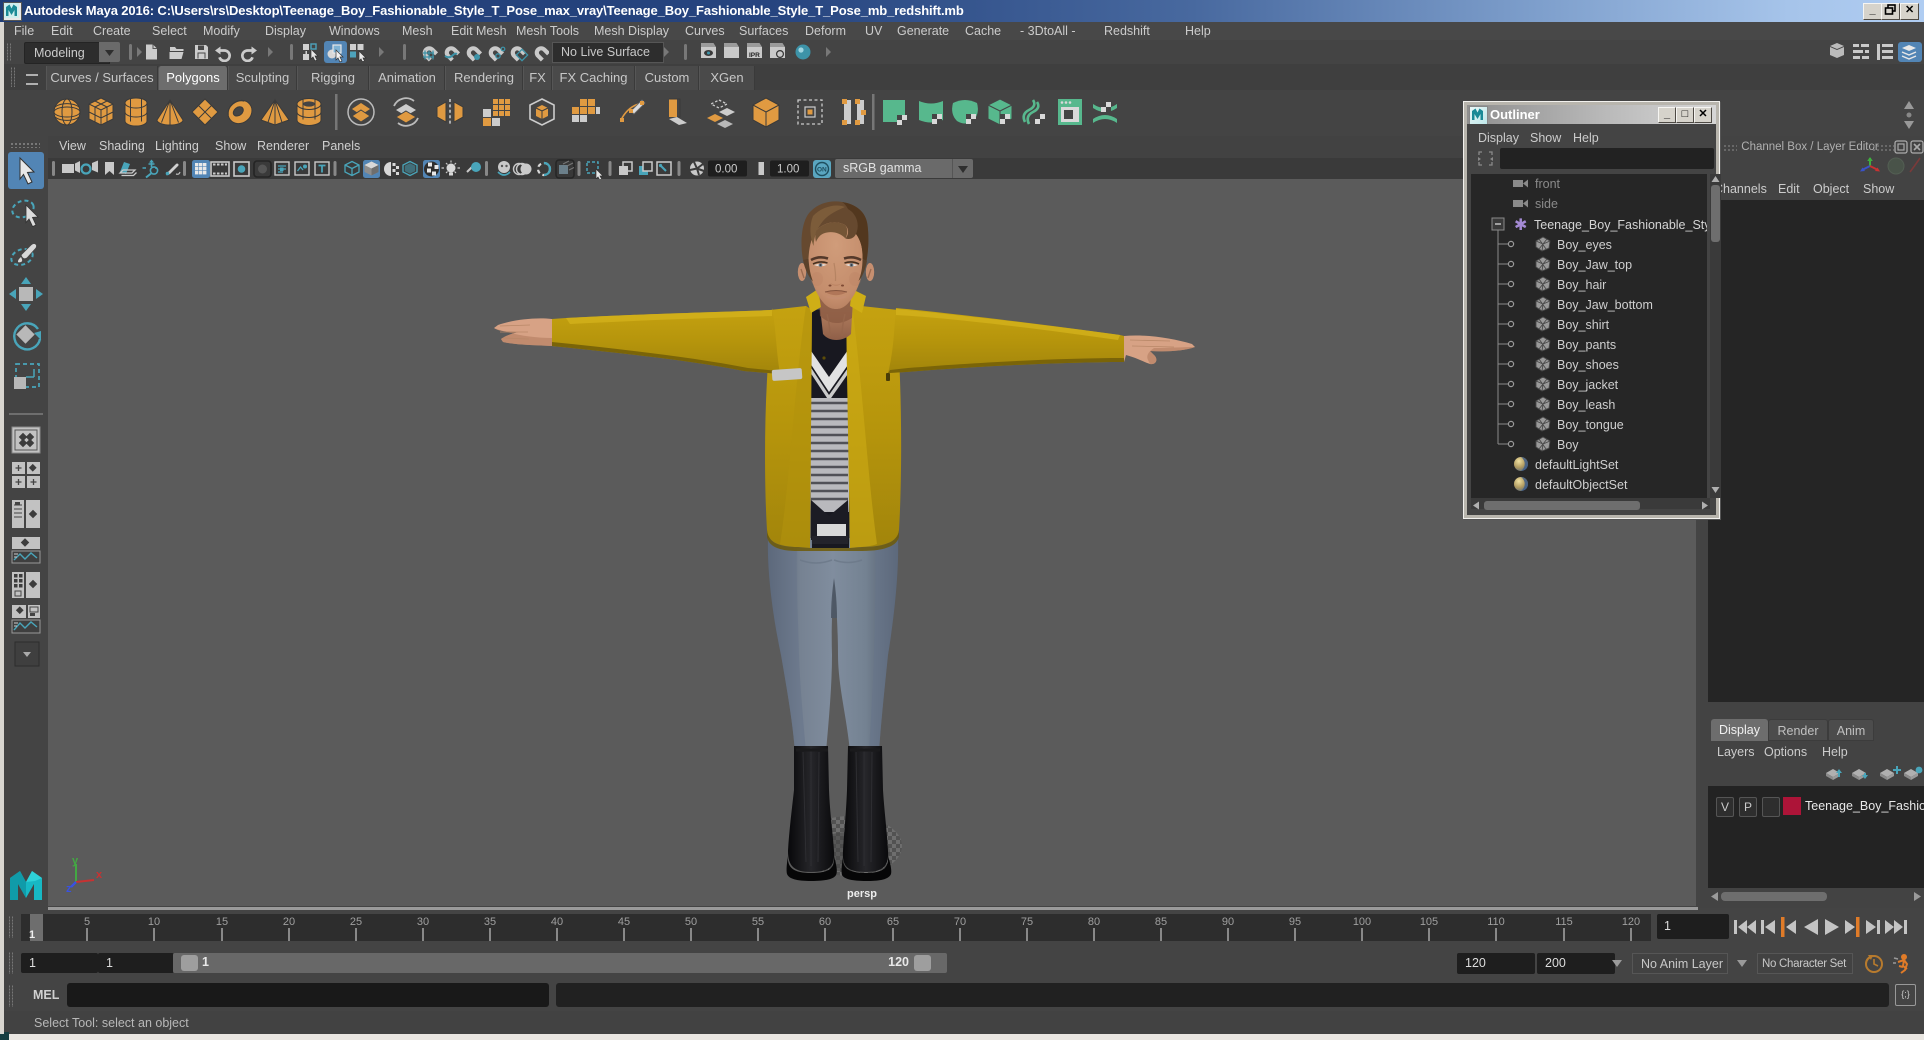 This screenshot has width=1924, height=1040. I want to click on svg-text: Boy_shirt, so click(1583, 325).